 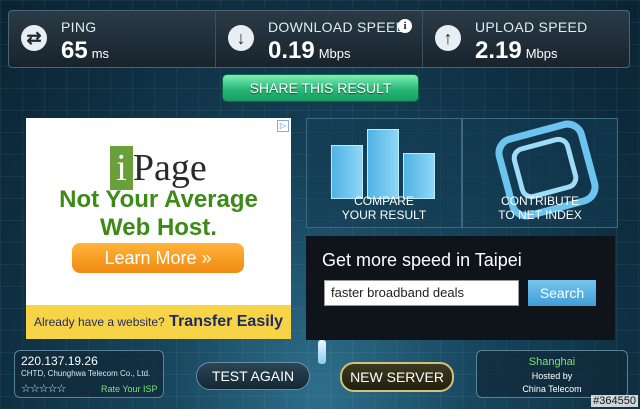 What do you see at coordinates (99, 322) in the screenshot?
I see `ad-footer-question: Already have a website?` at bounding box center [99, 322].